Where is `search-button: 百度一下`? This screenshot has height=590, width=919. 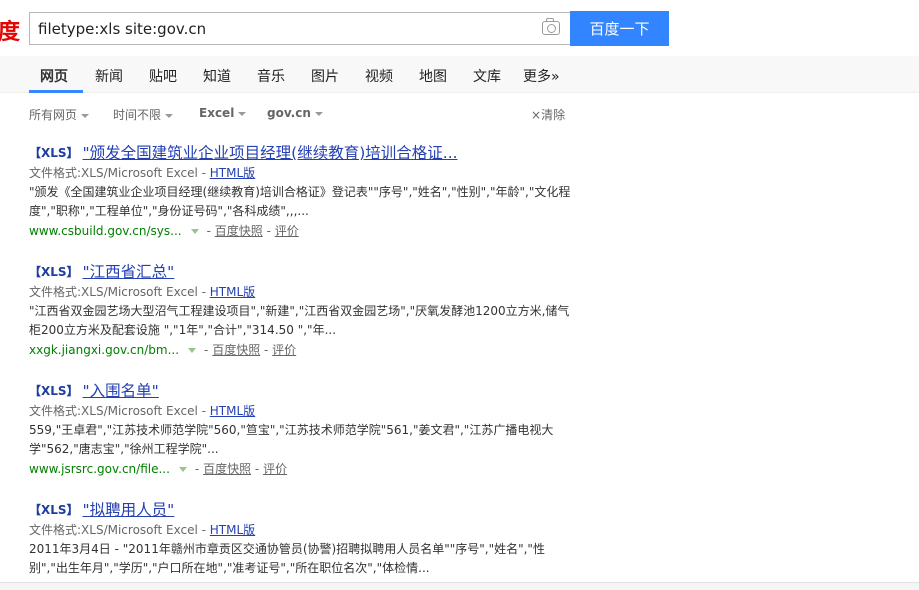
search-button: 百度一下 is located at coordinates (619, 28).